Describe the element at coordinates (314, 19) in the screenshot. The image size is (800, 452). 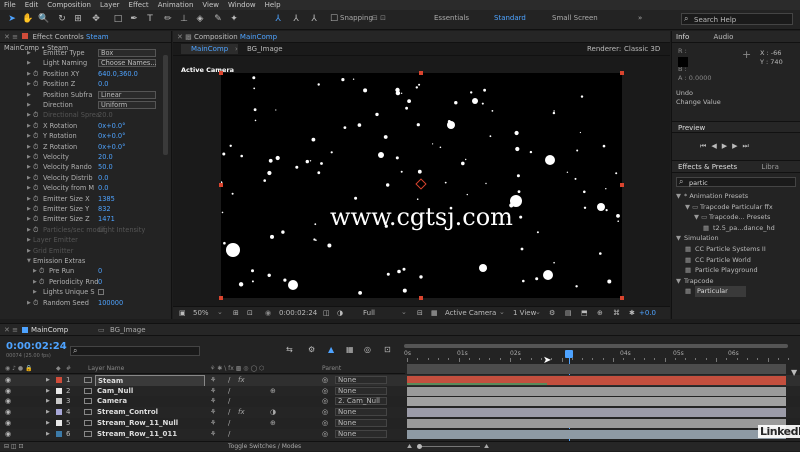
I see `axis-view-icon: ⅄` at that location.